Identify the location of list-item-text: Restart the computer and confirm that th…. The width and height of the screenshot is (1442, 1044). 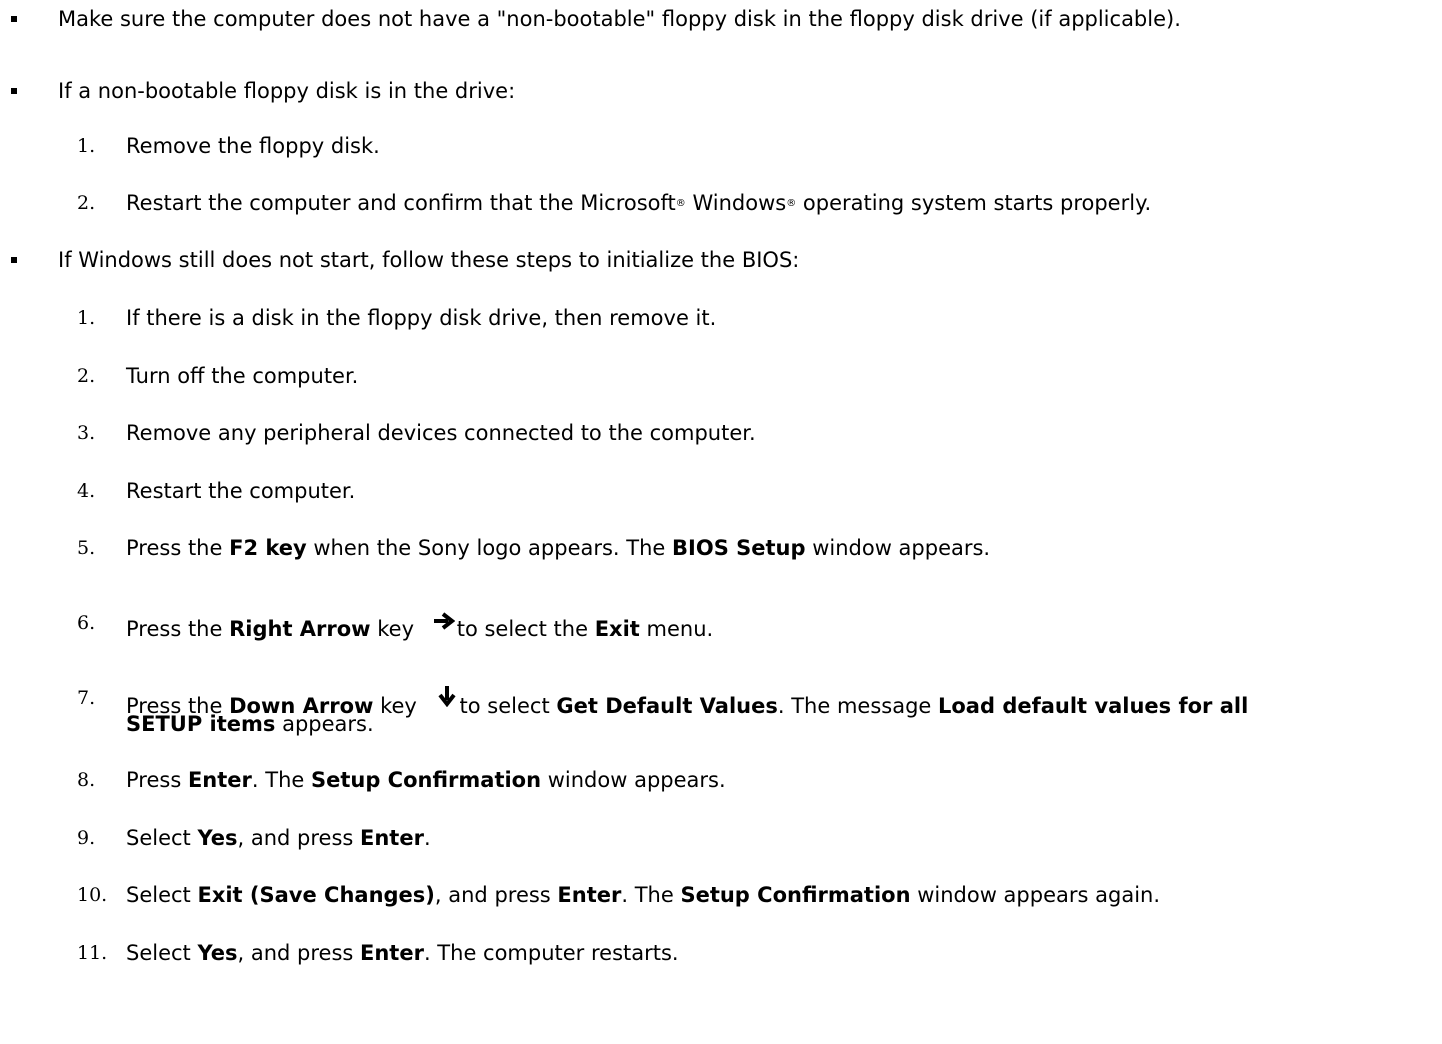
(639, 203).